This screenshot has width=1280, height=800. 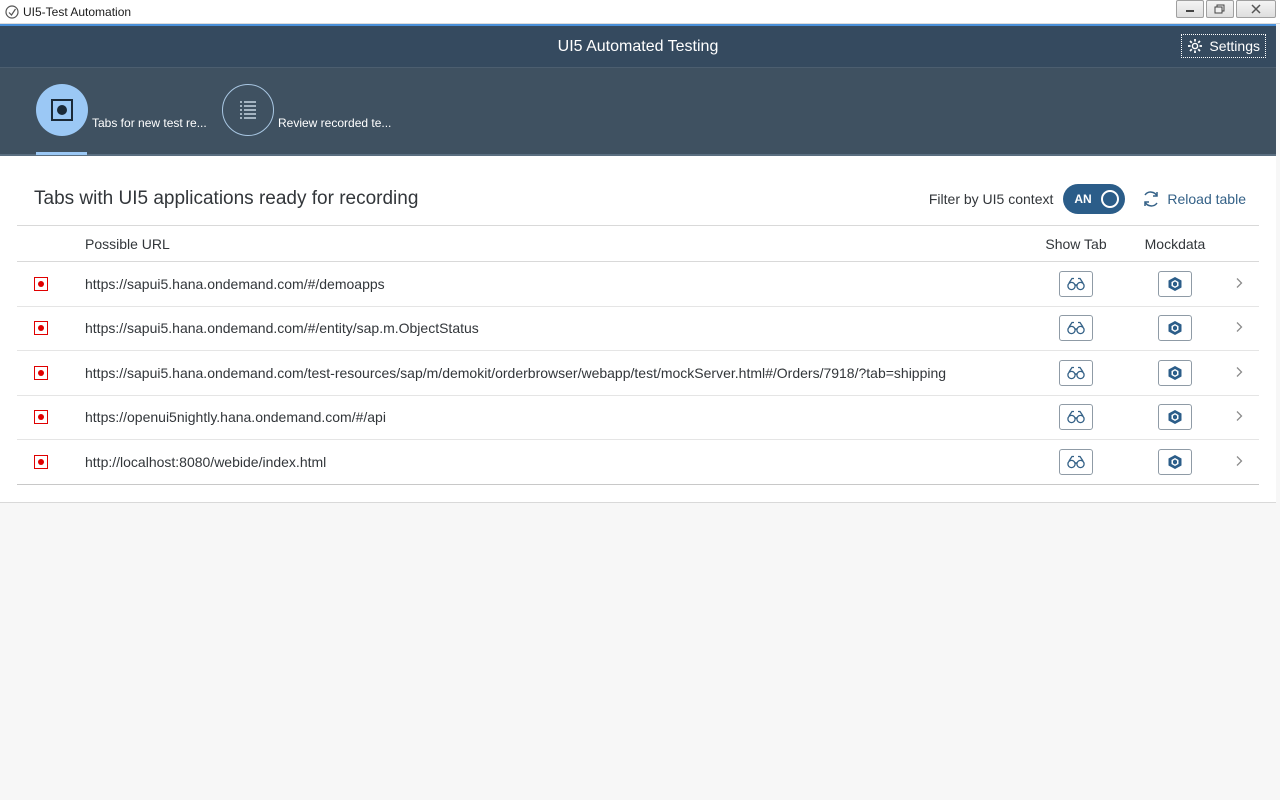 I want to click on switch-state-text: AN, so click(x=1083, y=199).